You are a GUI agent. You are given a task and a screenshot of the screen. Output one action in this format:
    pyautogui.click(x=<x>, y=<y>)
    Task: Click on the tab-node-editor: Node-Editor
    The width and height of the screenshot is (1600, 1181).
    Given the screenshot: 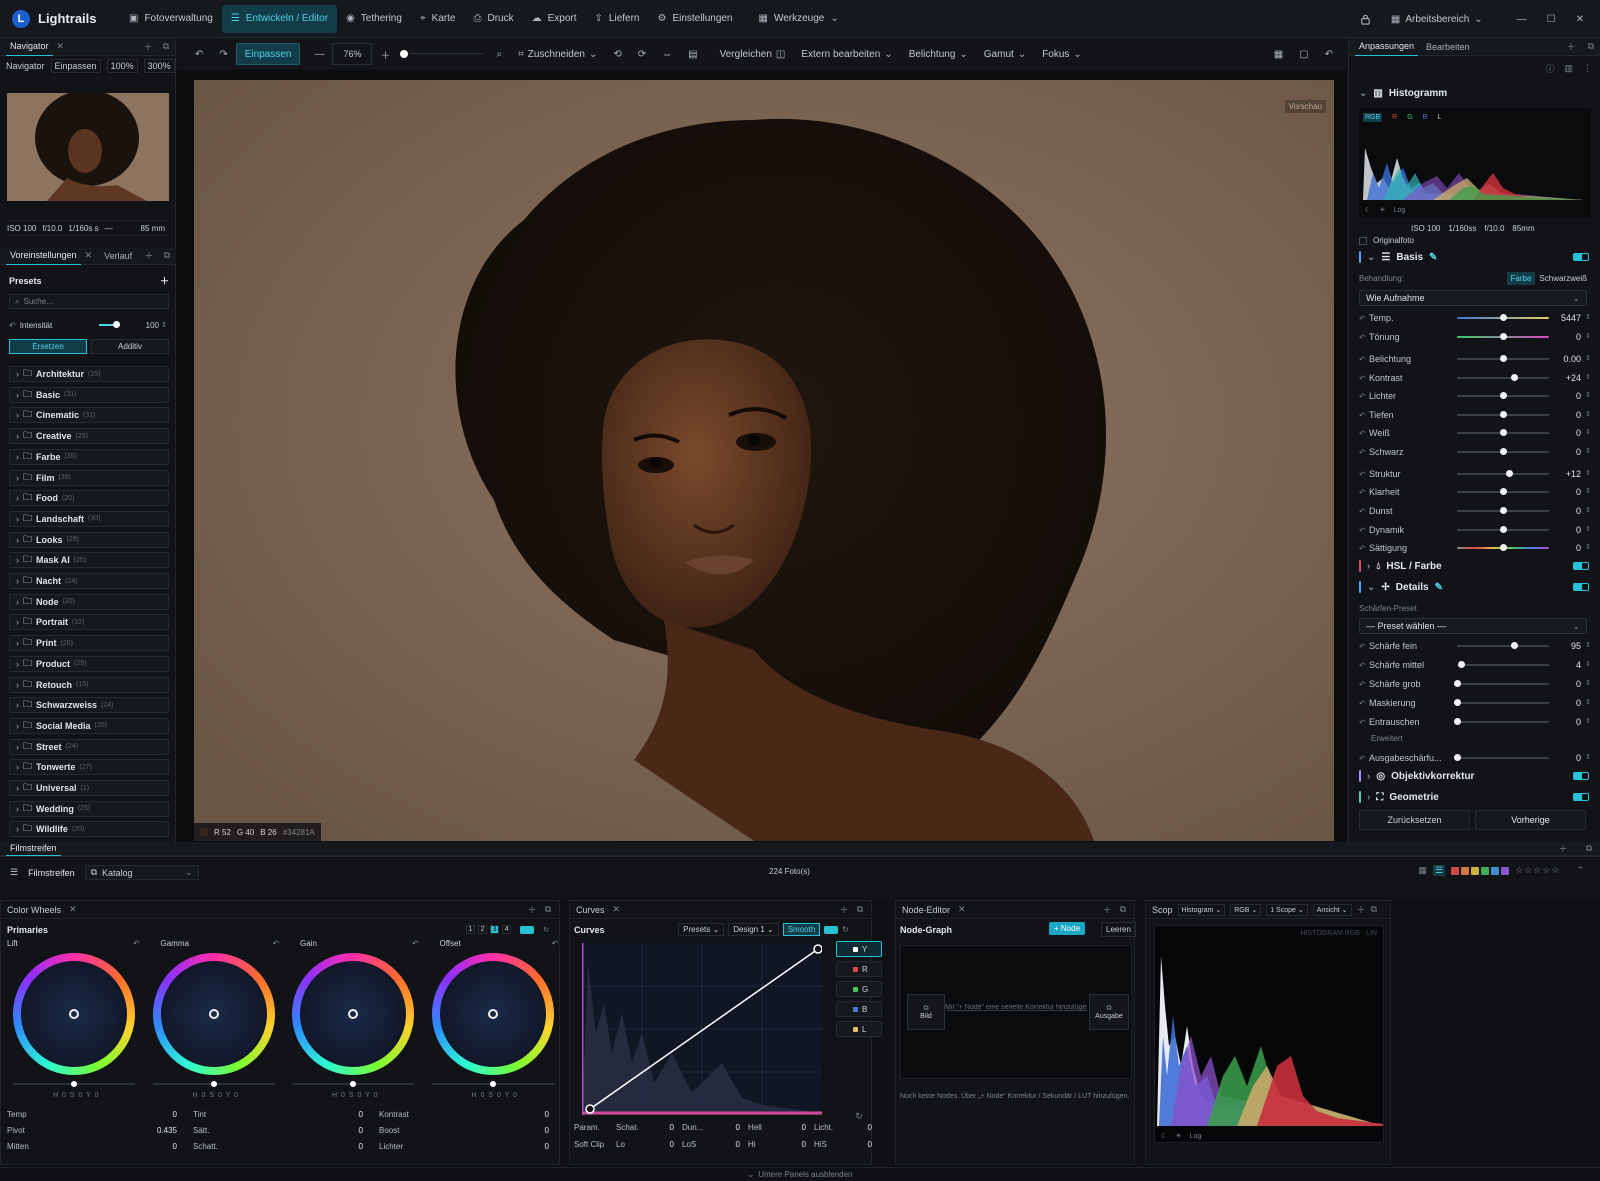 What is the action you would take?
    pyautogui.click(x=926, y=910)
    